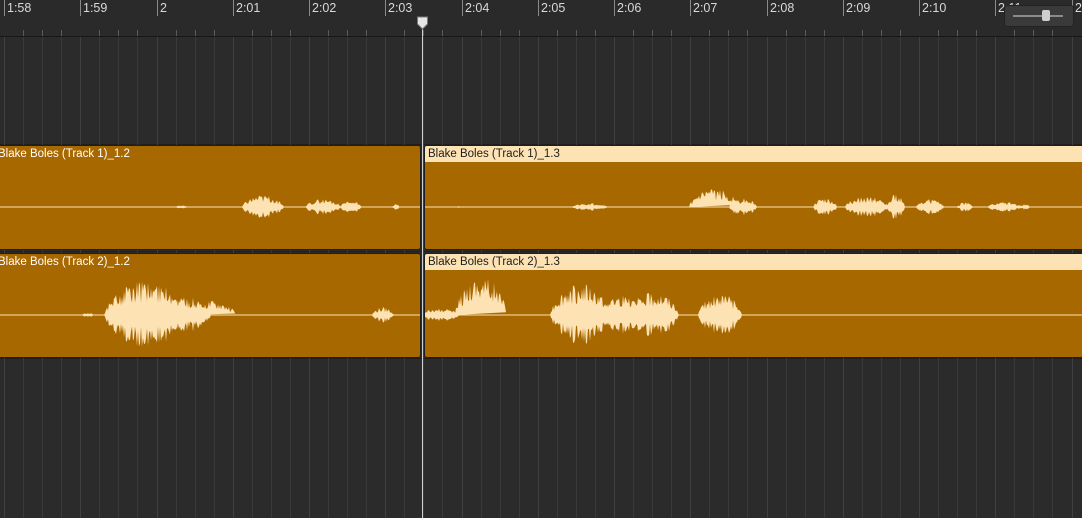 Image resolution: width=1082 pixels, height=518 pixels. I want to click on ruler-time-label: 2:04, so click(477, 8).